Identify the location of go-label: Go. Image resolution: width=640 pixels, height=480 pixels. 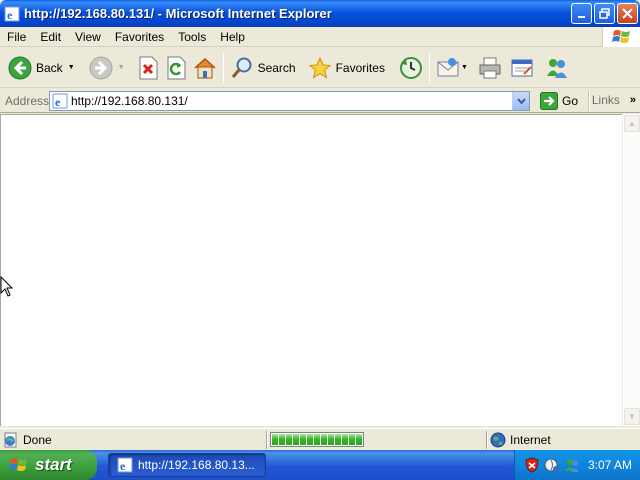
(570, 100).